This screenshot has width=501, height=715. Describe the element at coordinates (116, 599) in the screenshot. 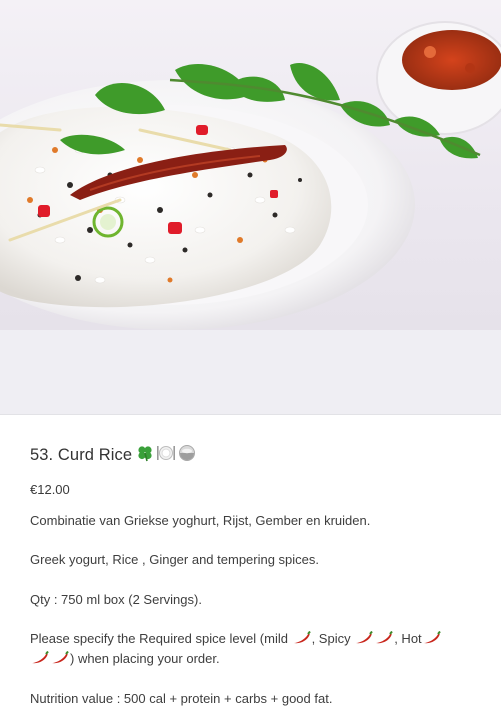

I see `quantity-info: Qty : 750 ml box (2 Servings).` at that location.